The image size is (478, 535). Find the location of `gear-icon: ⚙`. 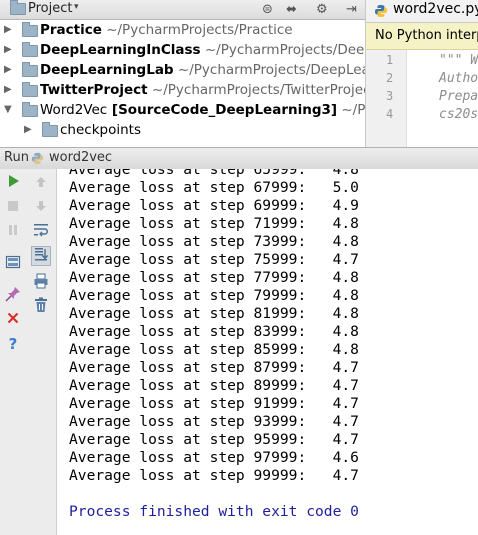

gear-icon: ⚙ is located at coordinates (322, 9).